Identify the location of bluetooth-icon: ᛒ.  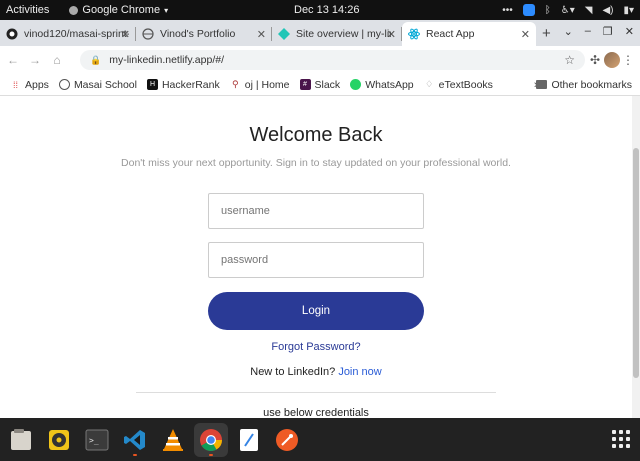
(548, 10).